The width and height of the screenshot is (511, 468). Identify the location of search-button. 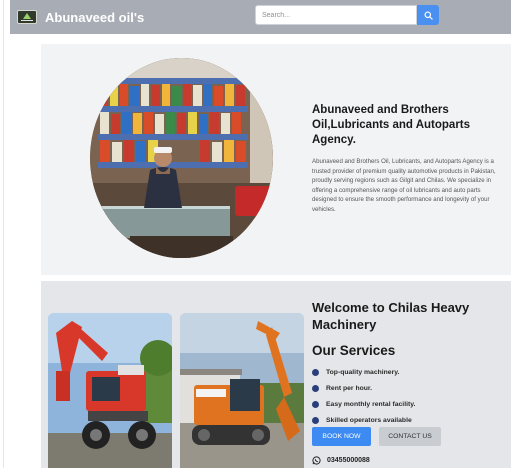
(428, 15).